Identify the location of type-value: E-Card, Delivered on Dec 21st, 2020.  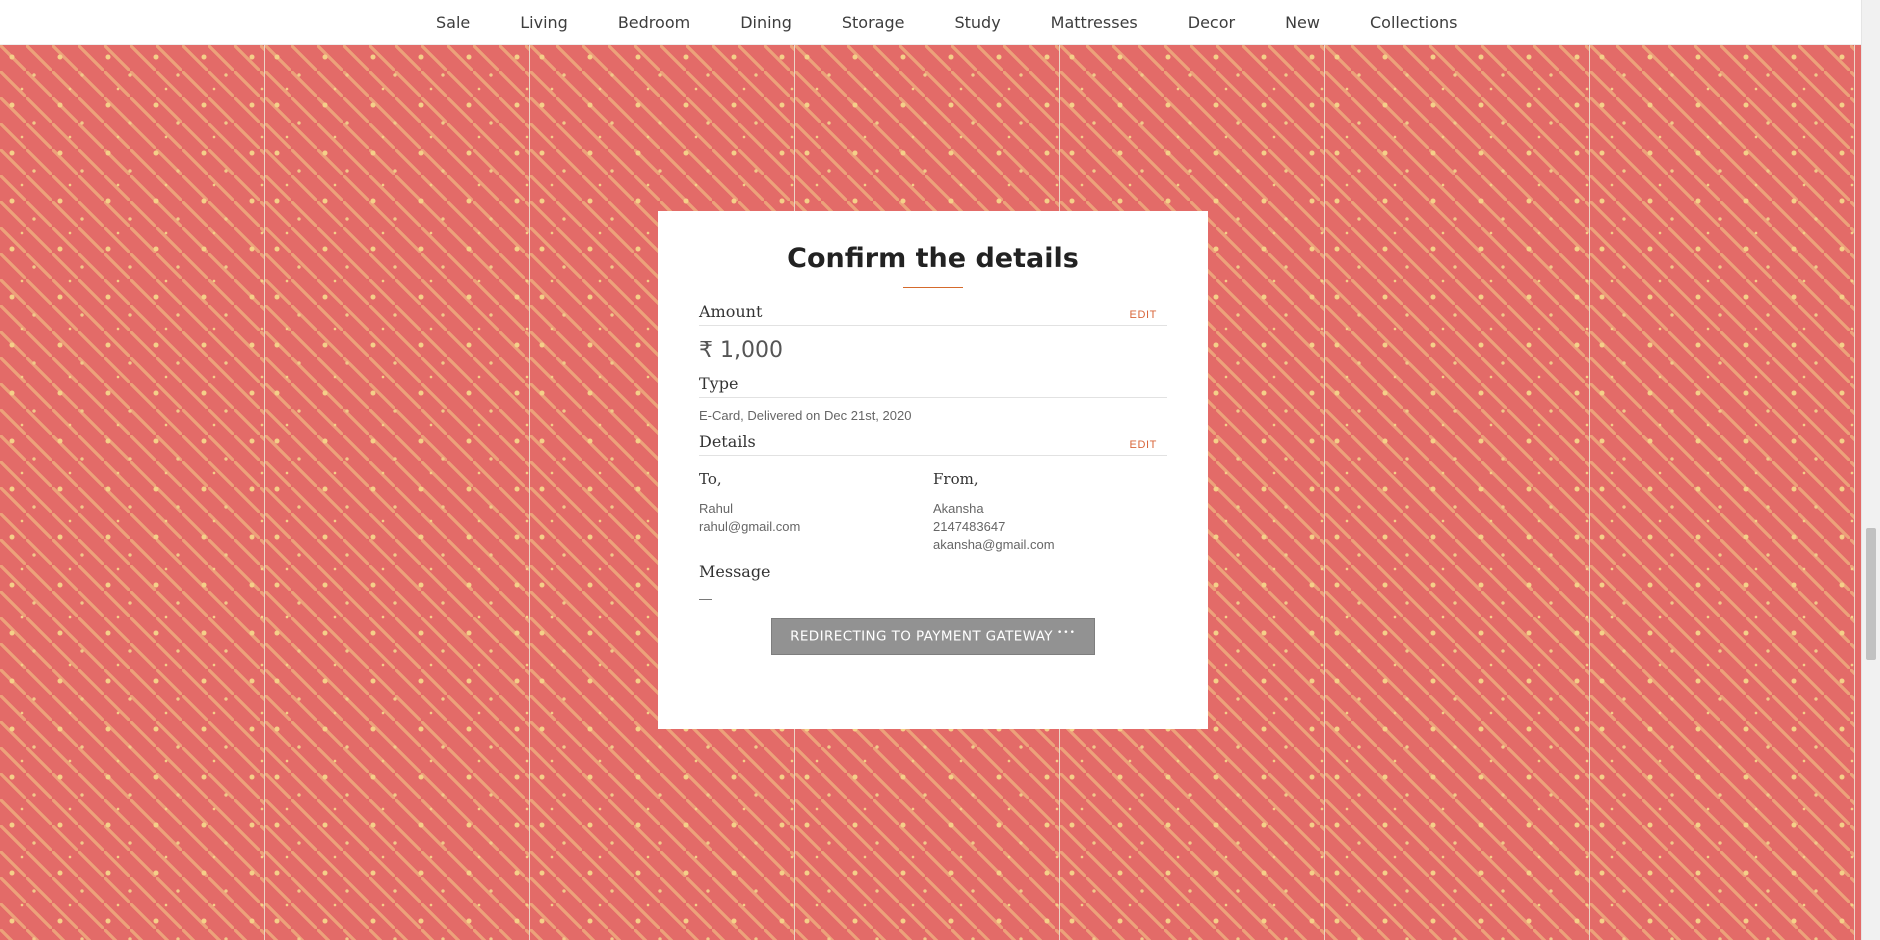
(805, 415).